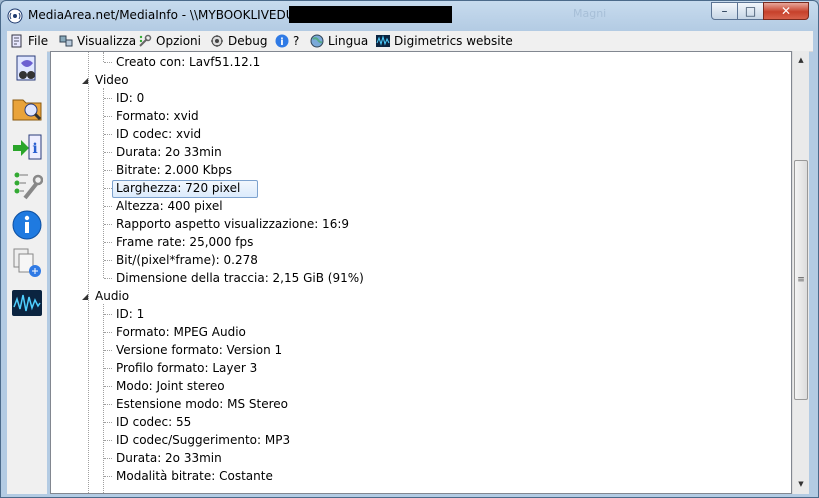  I want to click on menu-debug: Debug, so click(238, 41).